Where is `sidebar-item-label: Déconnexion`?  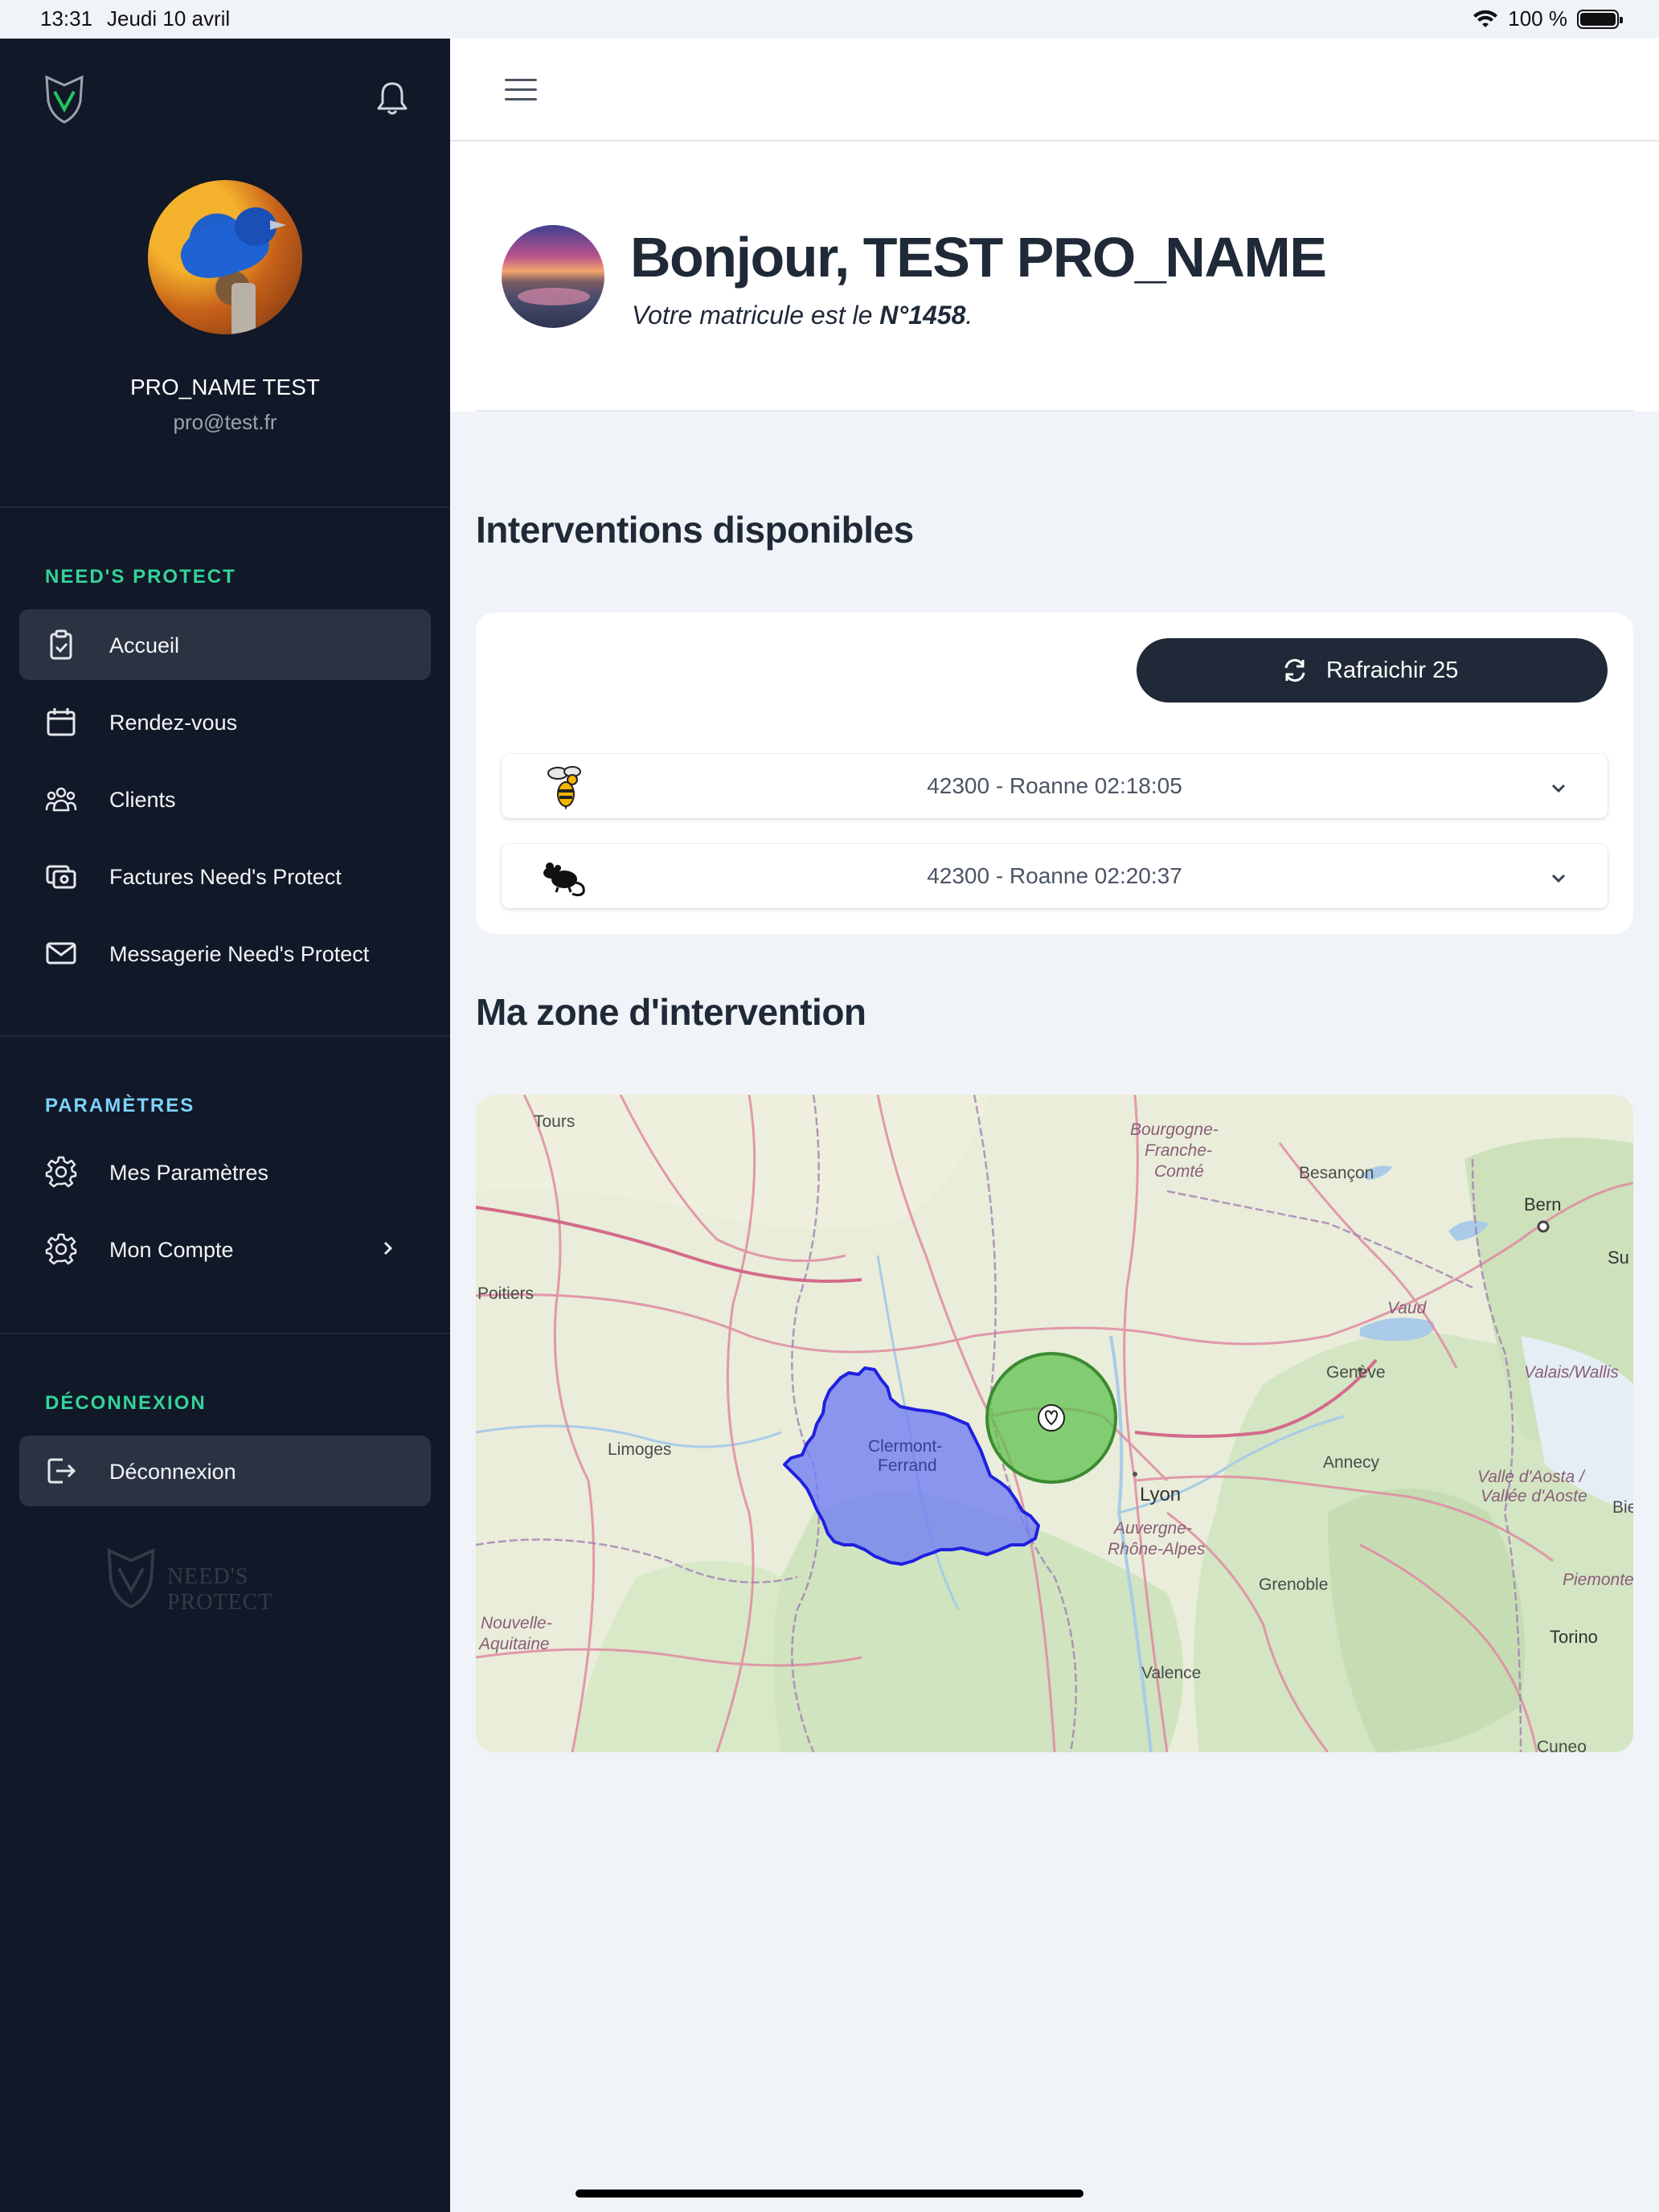
sidebar-item-label: Déconnexion is located at coordinates (172, 1472).